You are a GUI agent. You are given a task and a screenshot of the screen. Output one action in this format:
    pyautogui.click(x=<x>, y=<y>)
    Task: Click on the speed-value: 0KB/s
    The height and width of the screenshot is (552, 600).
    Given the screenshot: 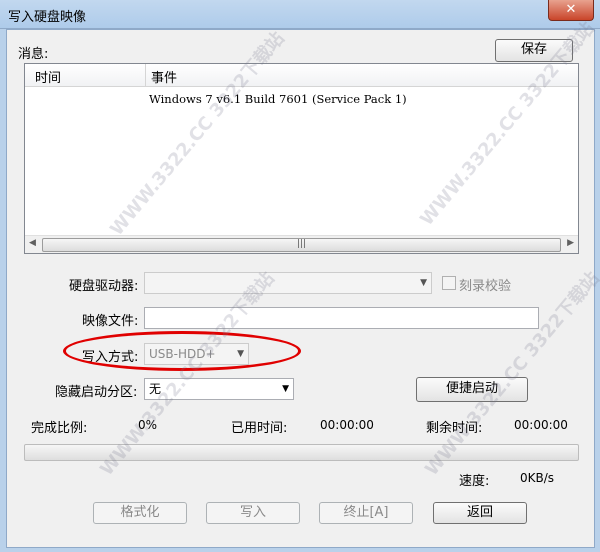 What is the action you would take?
    pyautogui.click(x=537, y=478)
    